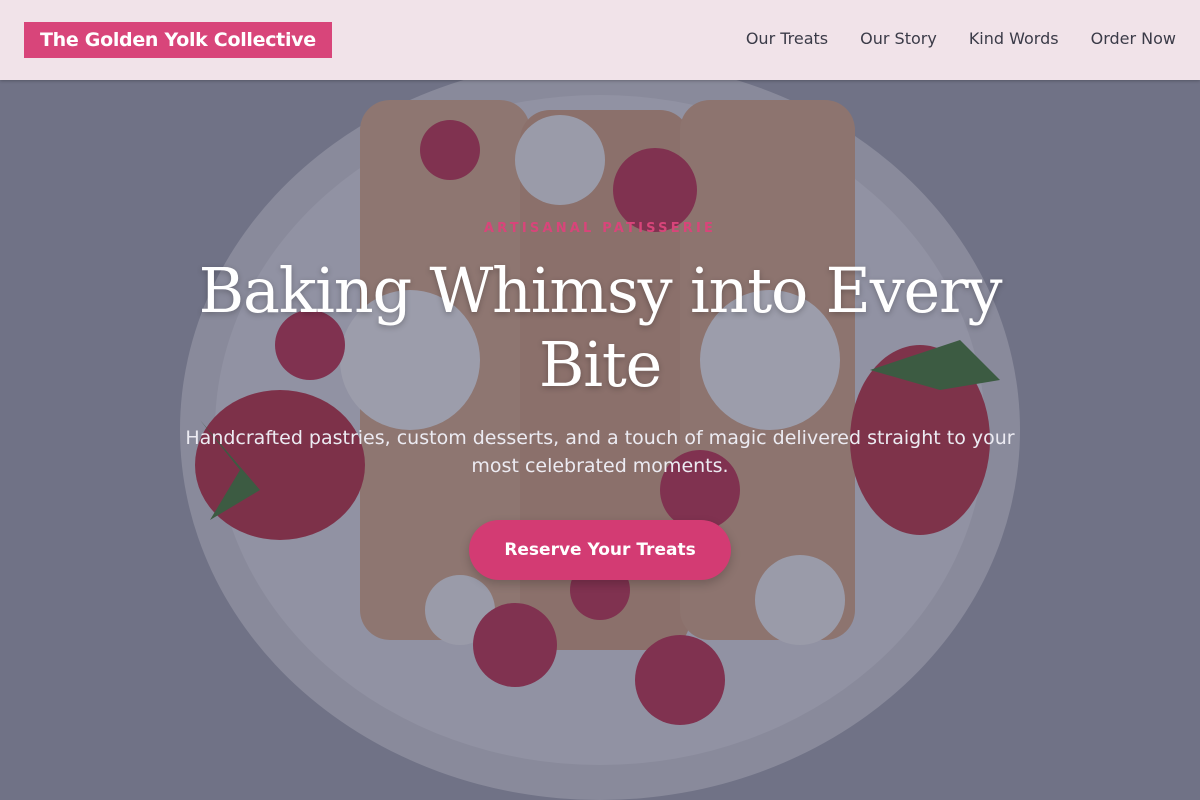  What do you see at coordinates (787, 39) in the screenshot?
I see `nav-link-our-treats: Our Treats` at bounding box center [787, 39].